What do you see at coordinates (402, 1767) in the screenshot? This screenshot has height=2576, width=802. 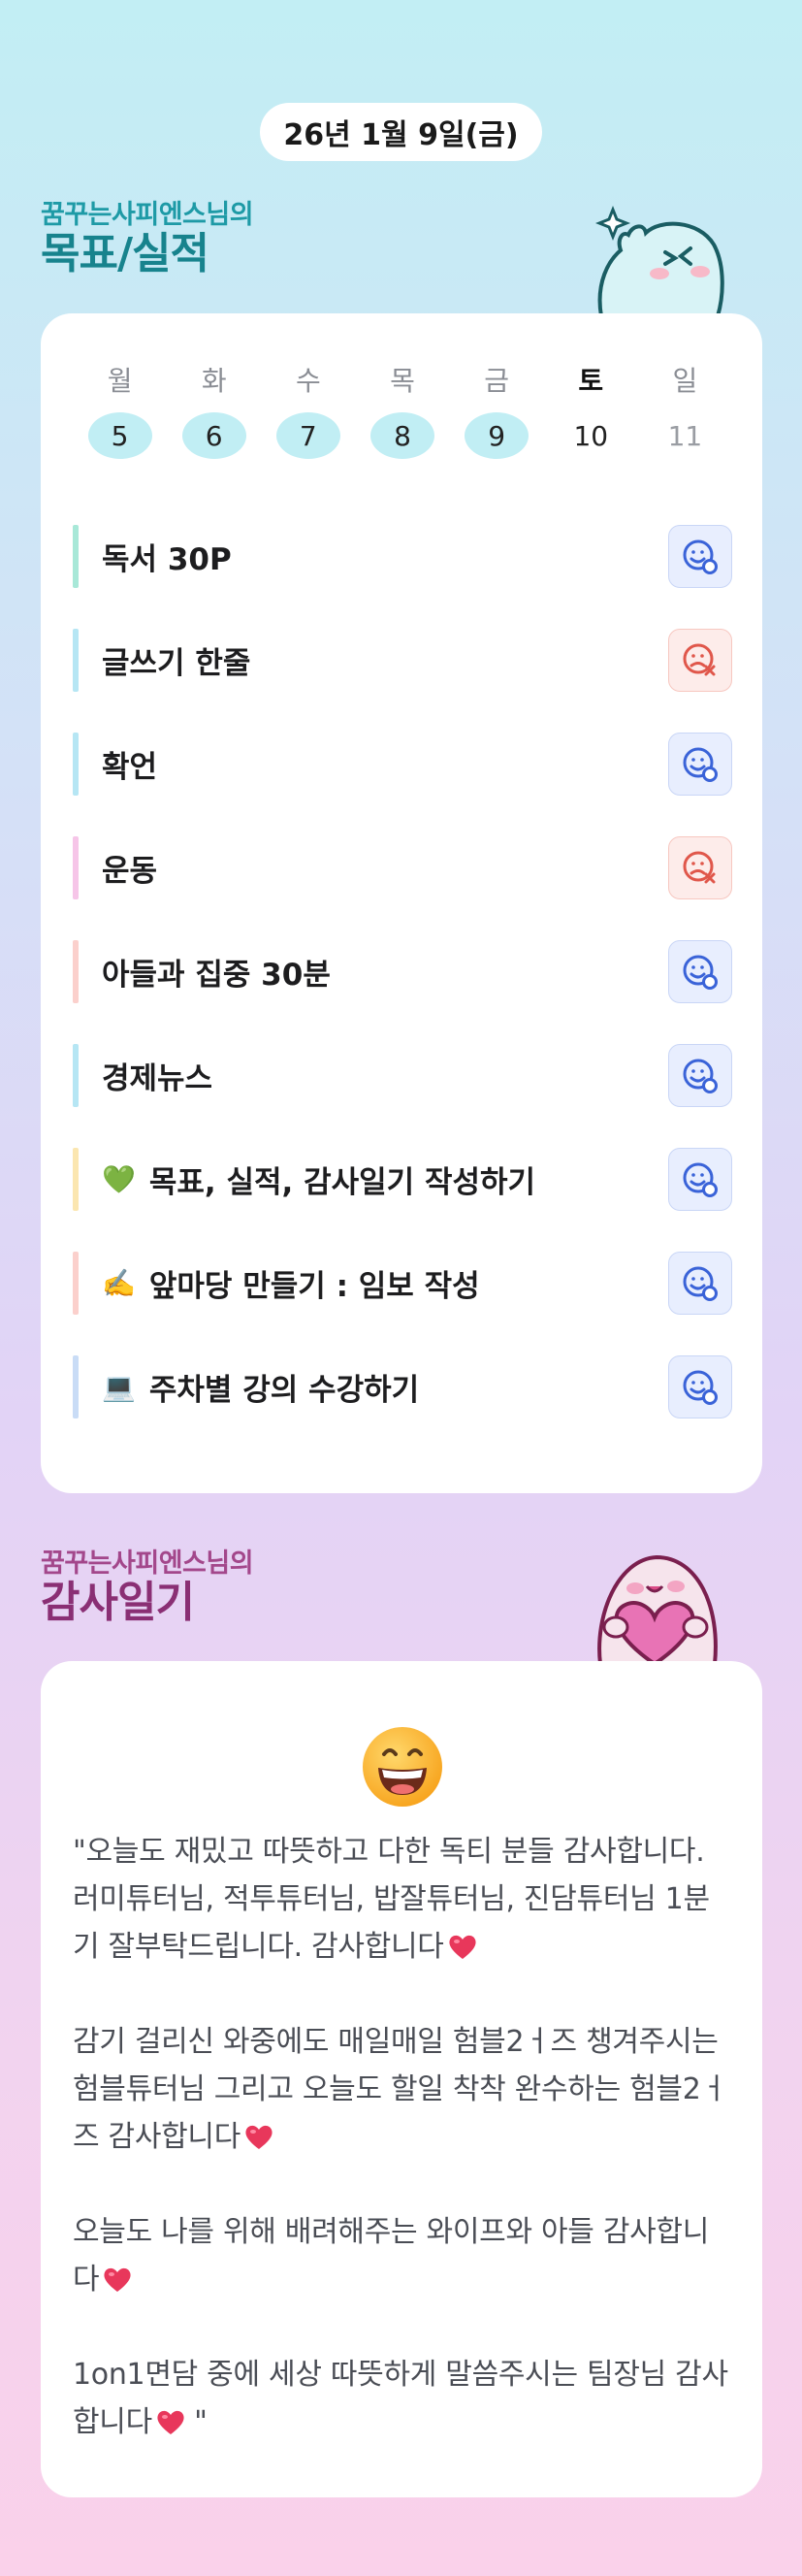 I see `grinning-face-icon` at bounding box center [402, 1767].